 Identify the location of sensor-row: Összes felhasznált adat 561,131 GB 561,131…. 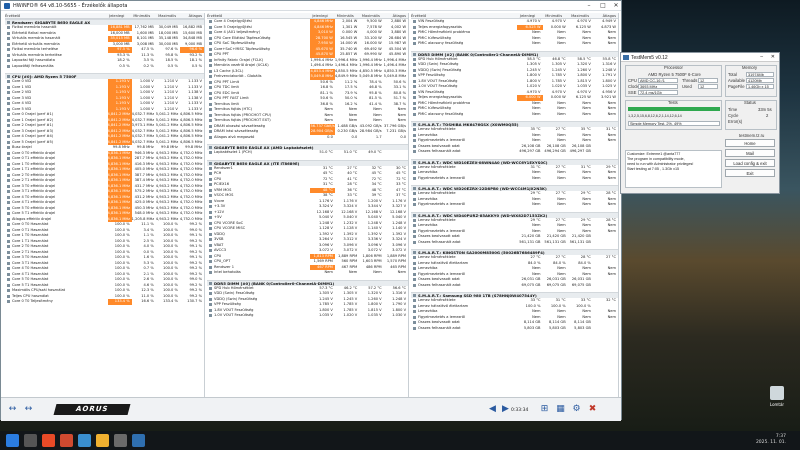
(514, 243).